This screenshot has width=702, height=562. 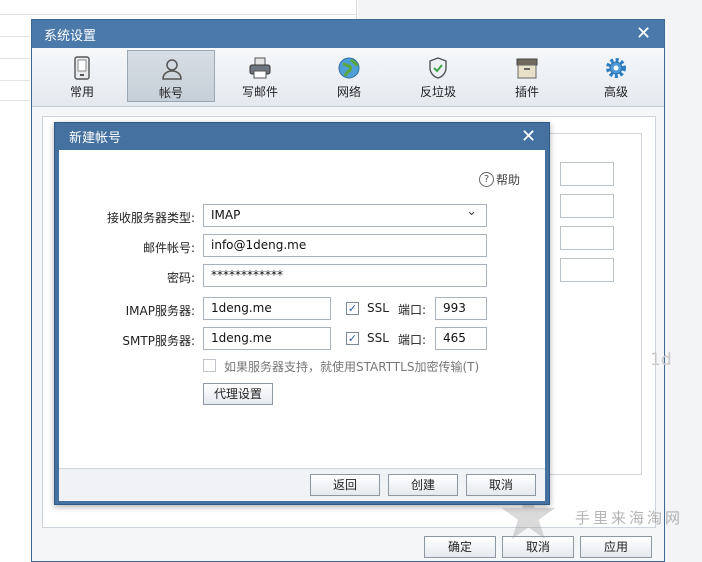 What do you see at coordinates (378, 338) in the screenshot?
I see `smtp-ssl-label: SSL` at bounding box center [378, 338].